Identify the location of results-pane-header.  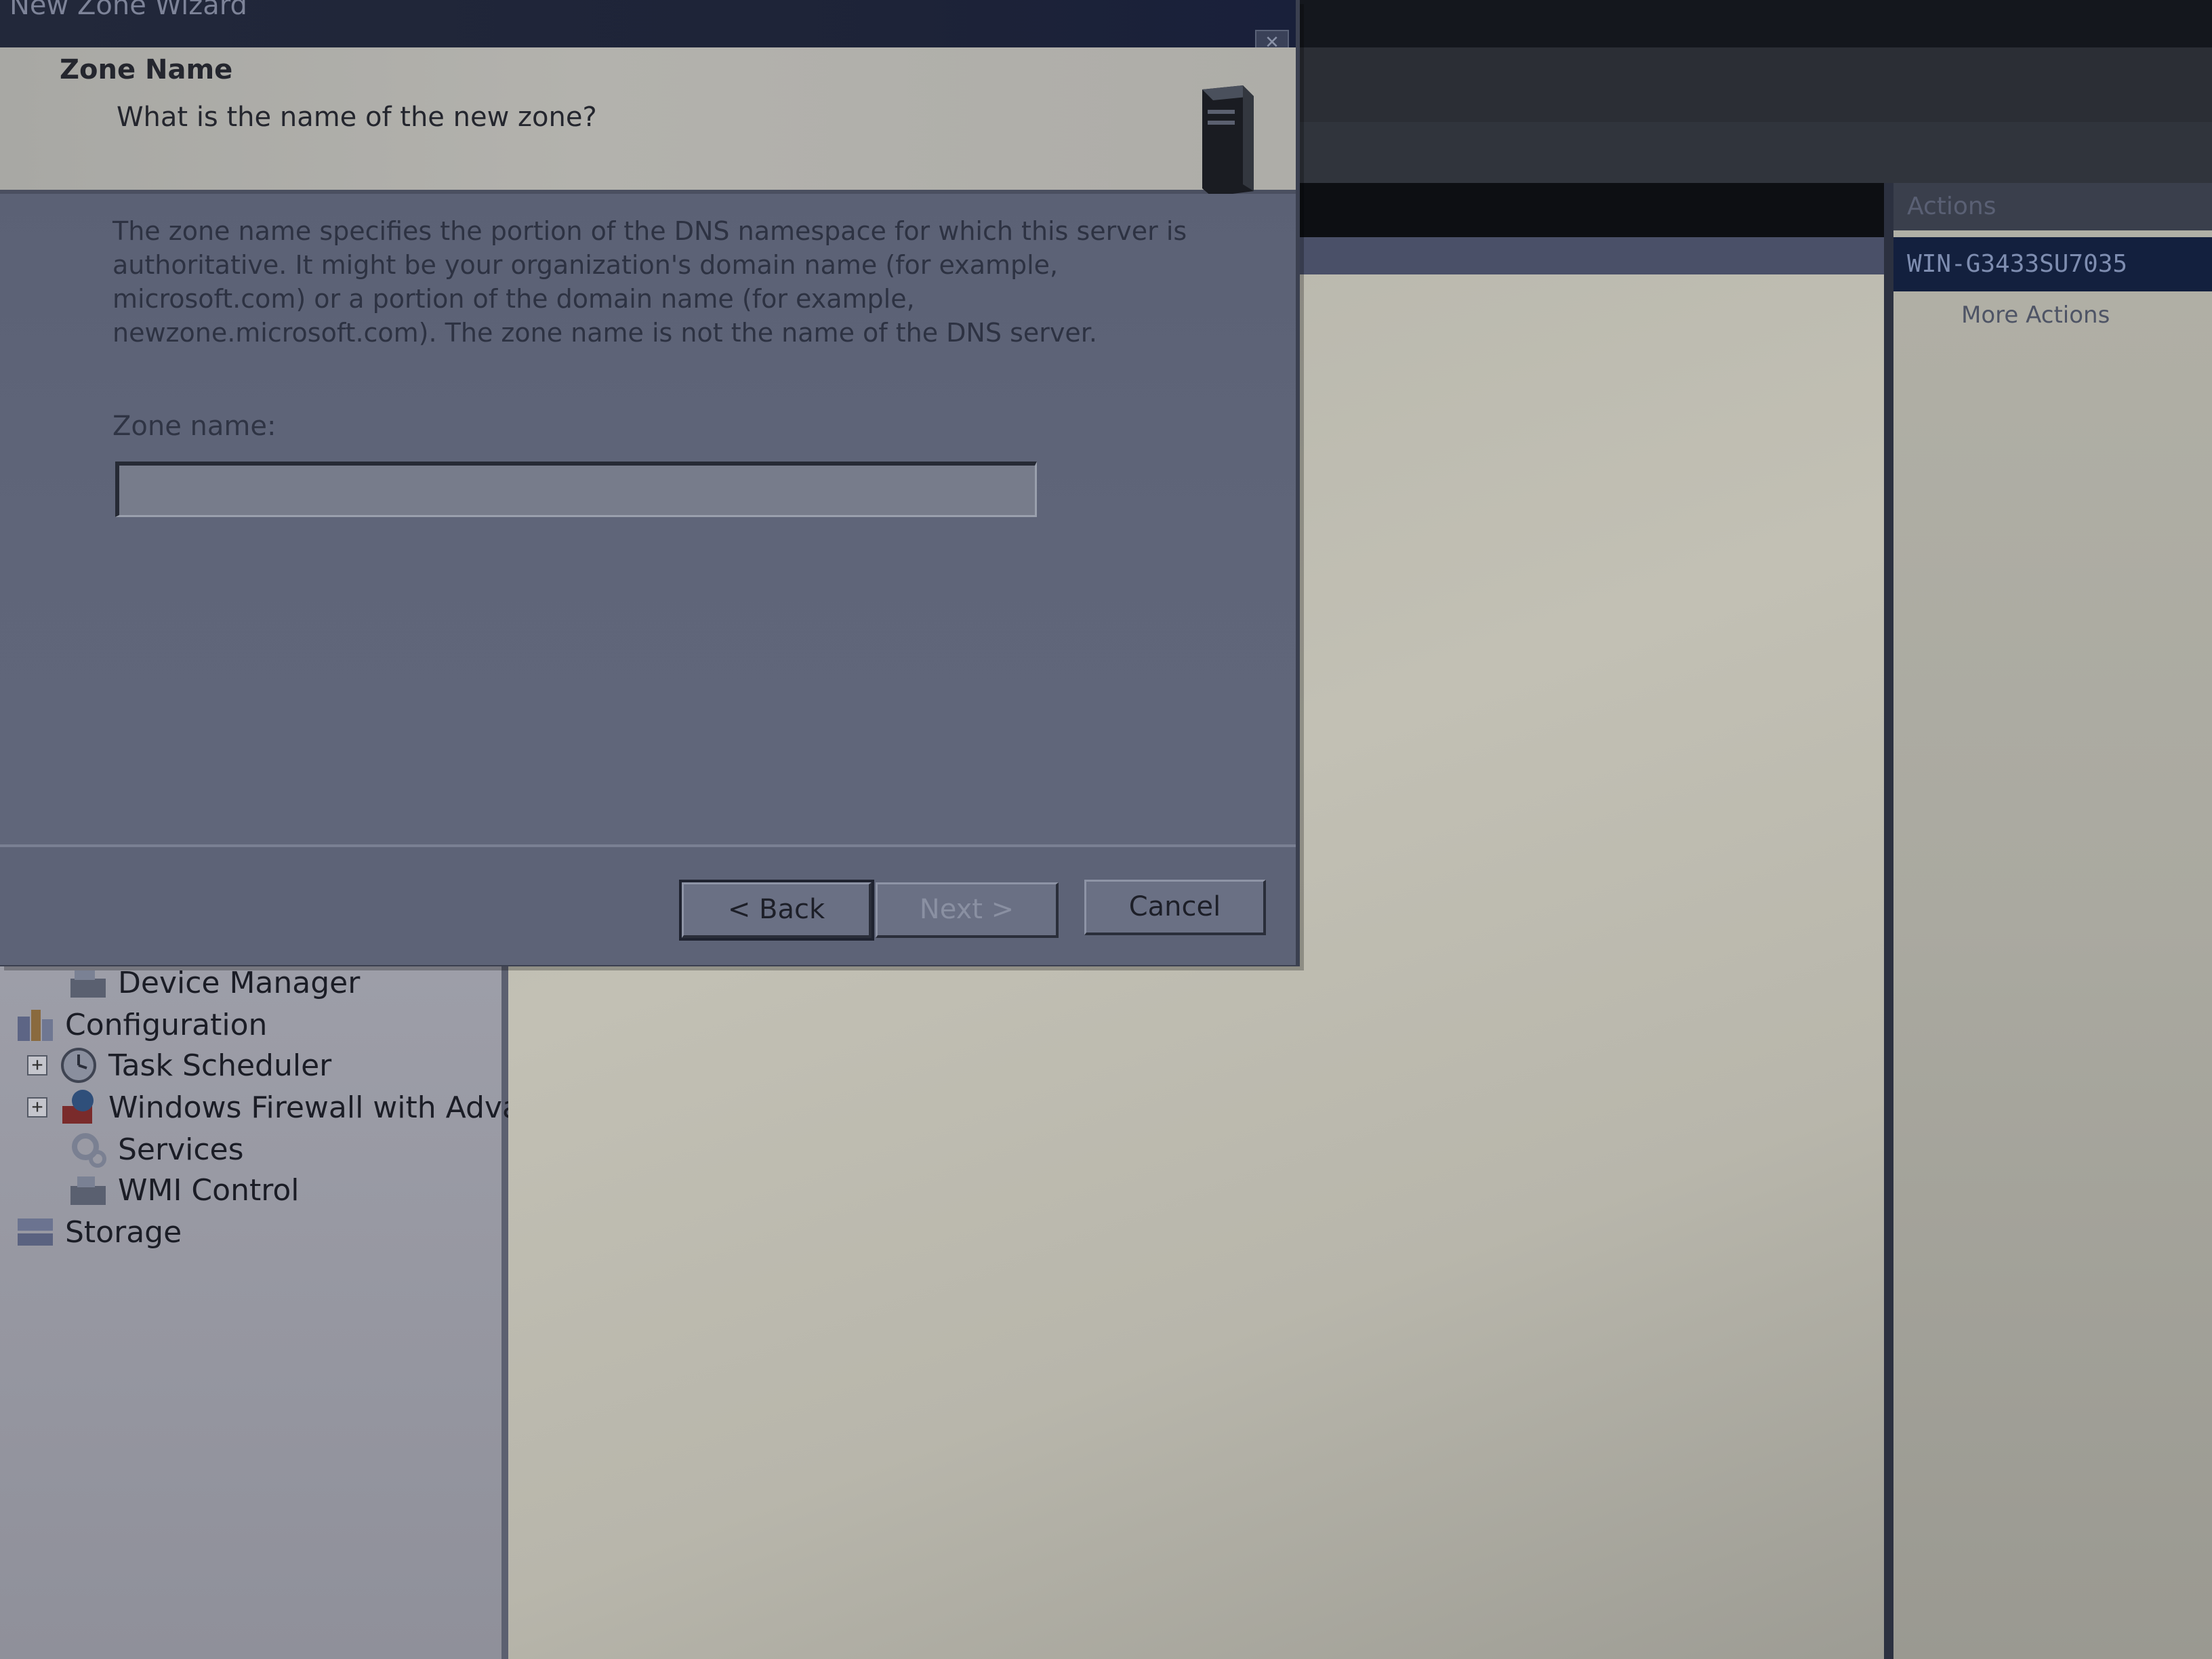
(1586, 210).